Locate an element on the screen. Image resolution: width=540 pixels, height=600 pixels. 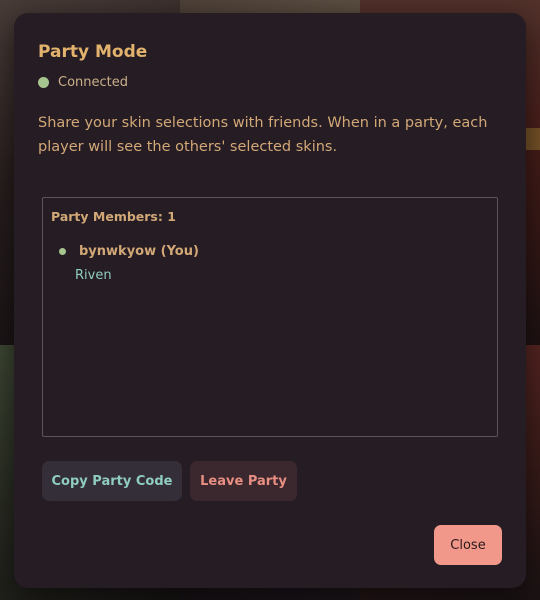
close-button: Close is located at coordinates (468, 545).